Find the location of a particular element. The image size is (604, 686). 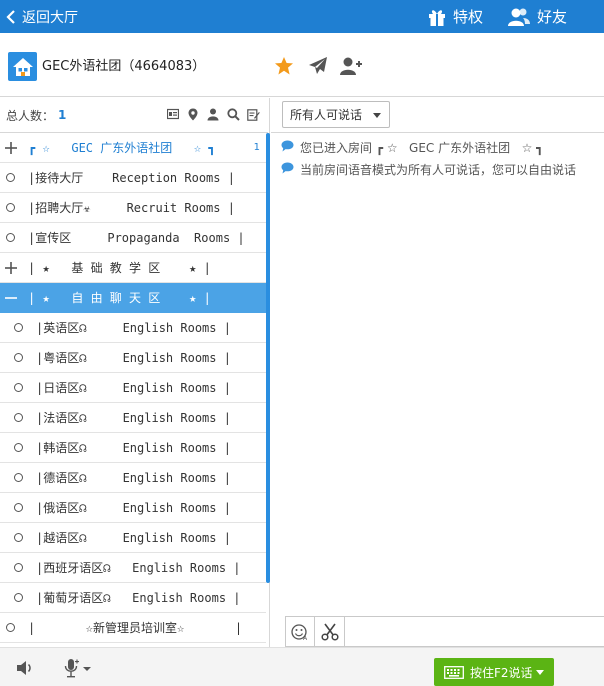

chat-input is located at coordinates (475, 631).